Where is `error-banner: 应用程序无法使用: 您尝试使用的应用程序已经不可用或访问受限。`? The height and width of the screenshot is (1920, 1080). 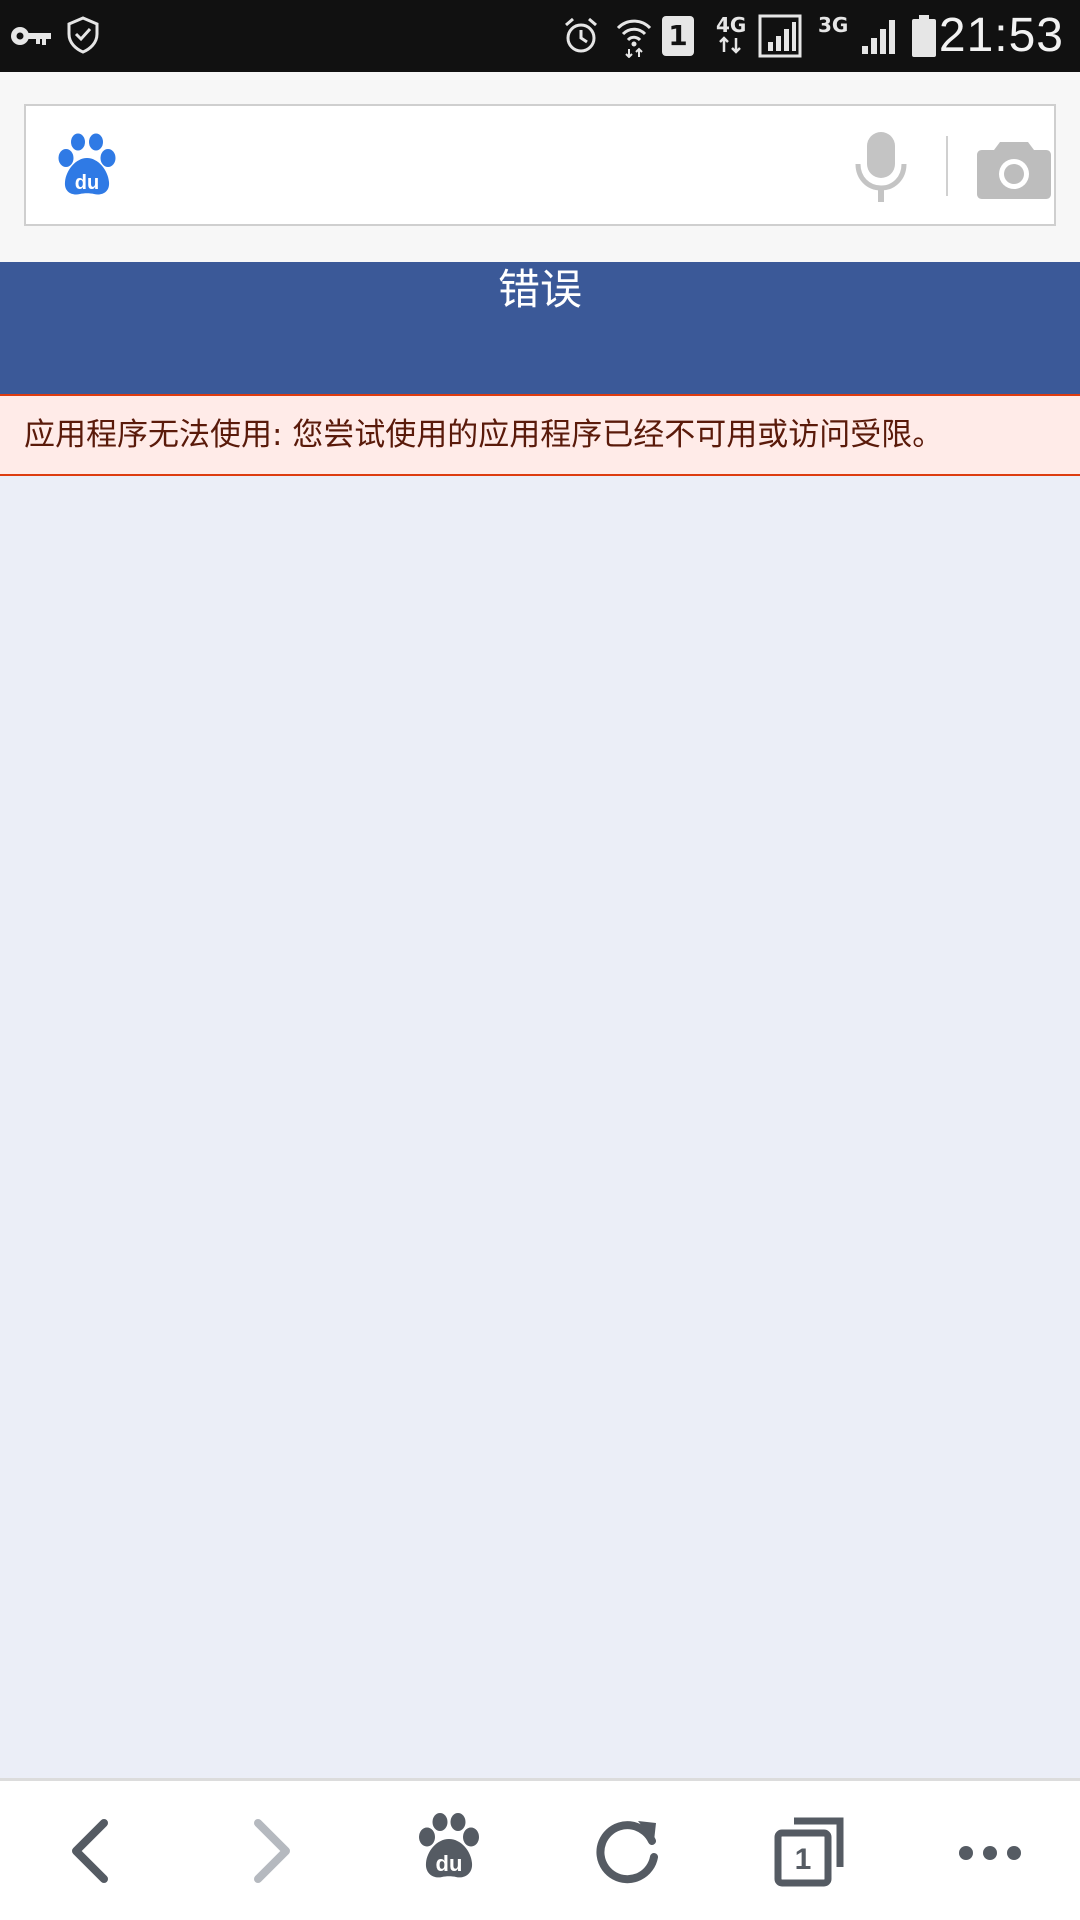 error-banner: 应用程序无法使用: 您尝试使用的应用程序已经不可用或访问受限。 is located at coordinates (540, 435).